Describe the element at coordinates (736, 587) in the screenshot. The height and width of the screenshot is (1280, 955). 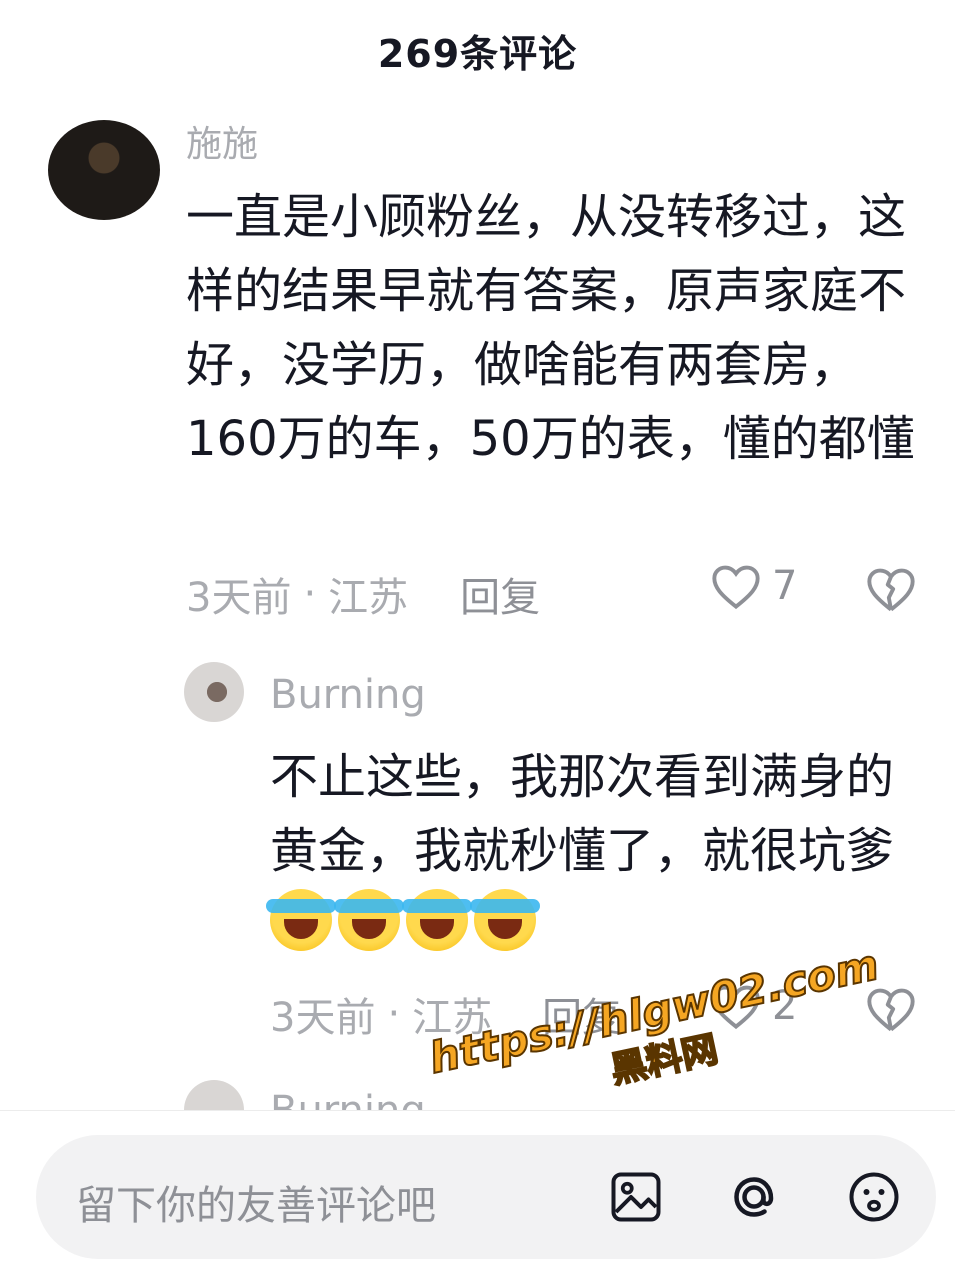
I see `heart-icon` at that location.